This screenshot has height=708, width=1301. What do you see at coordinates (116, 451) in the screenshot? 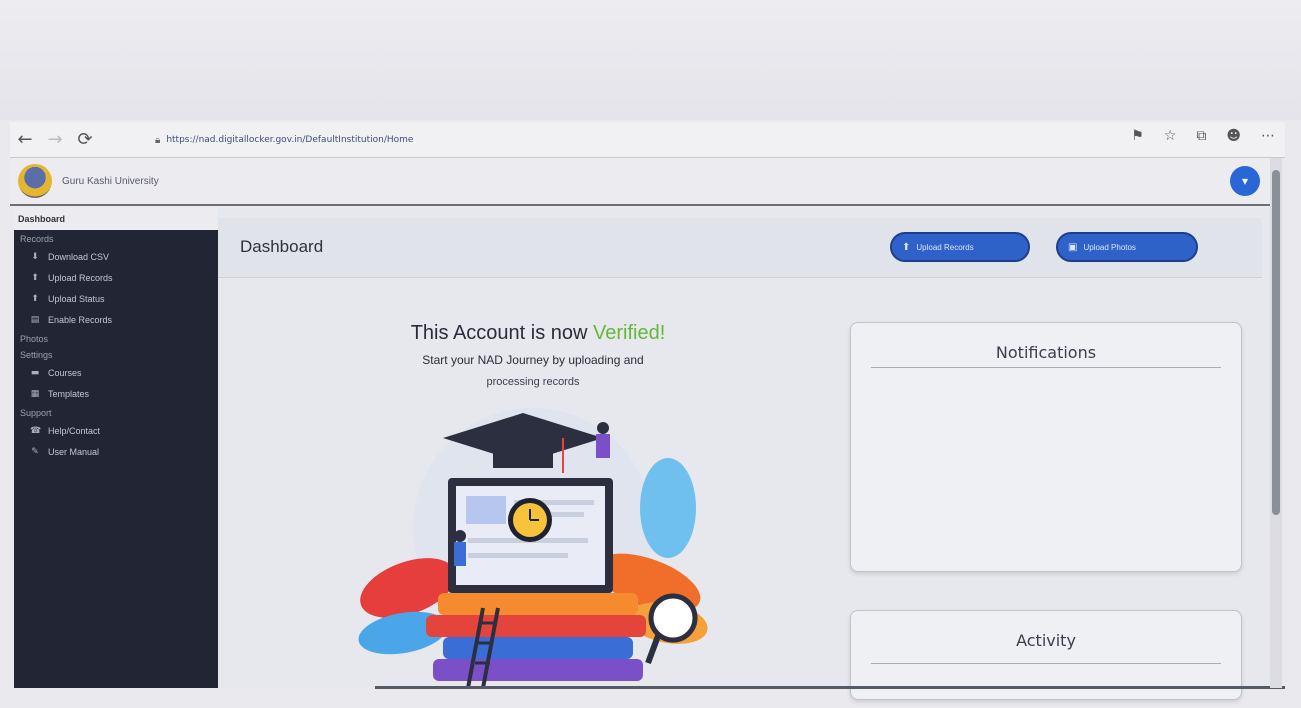
I see `sidebar-item-user-manual: ✎ User Manual` at bounding box center [116, 451].